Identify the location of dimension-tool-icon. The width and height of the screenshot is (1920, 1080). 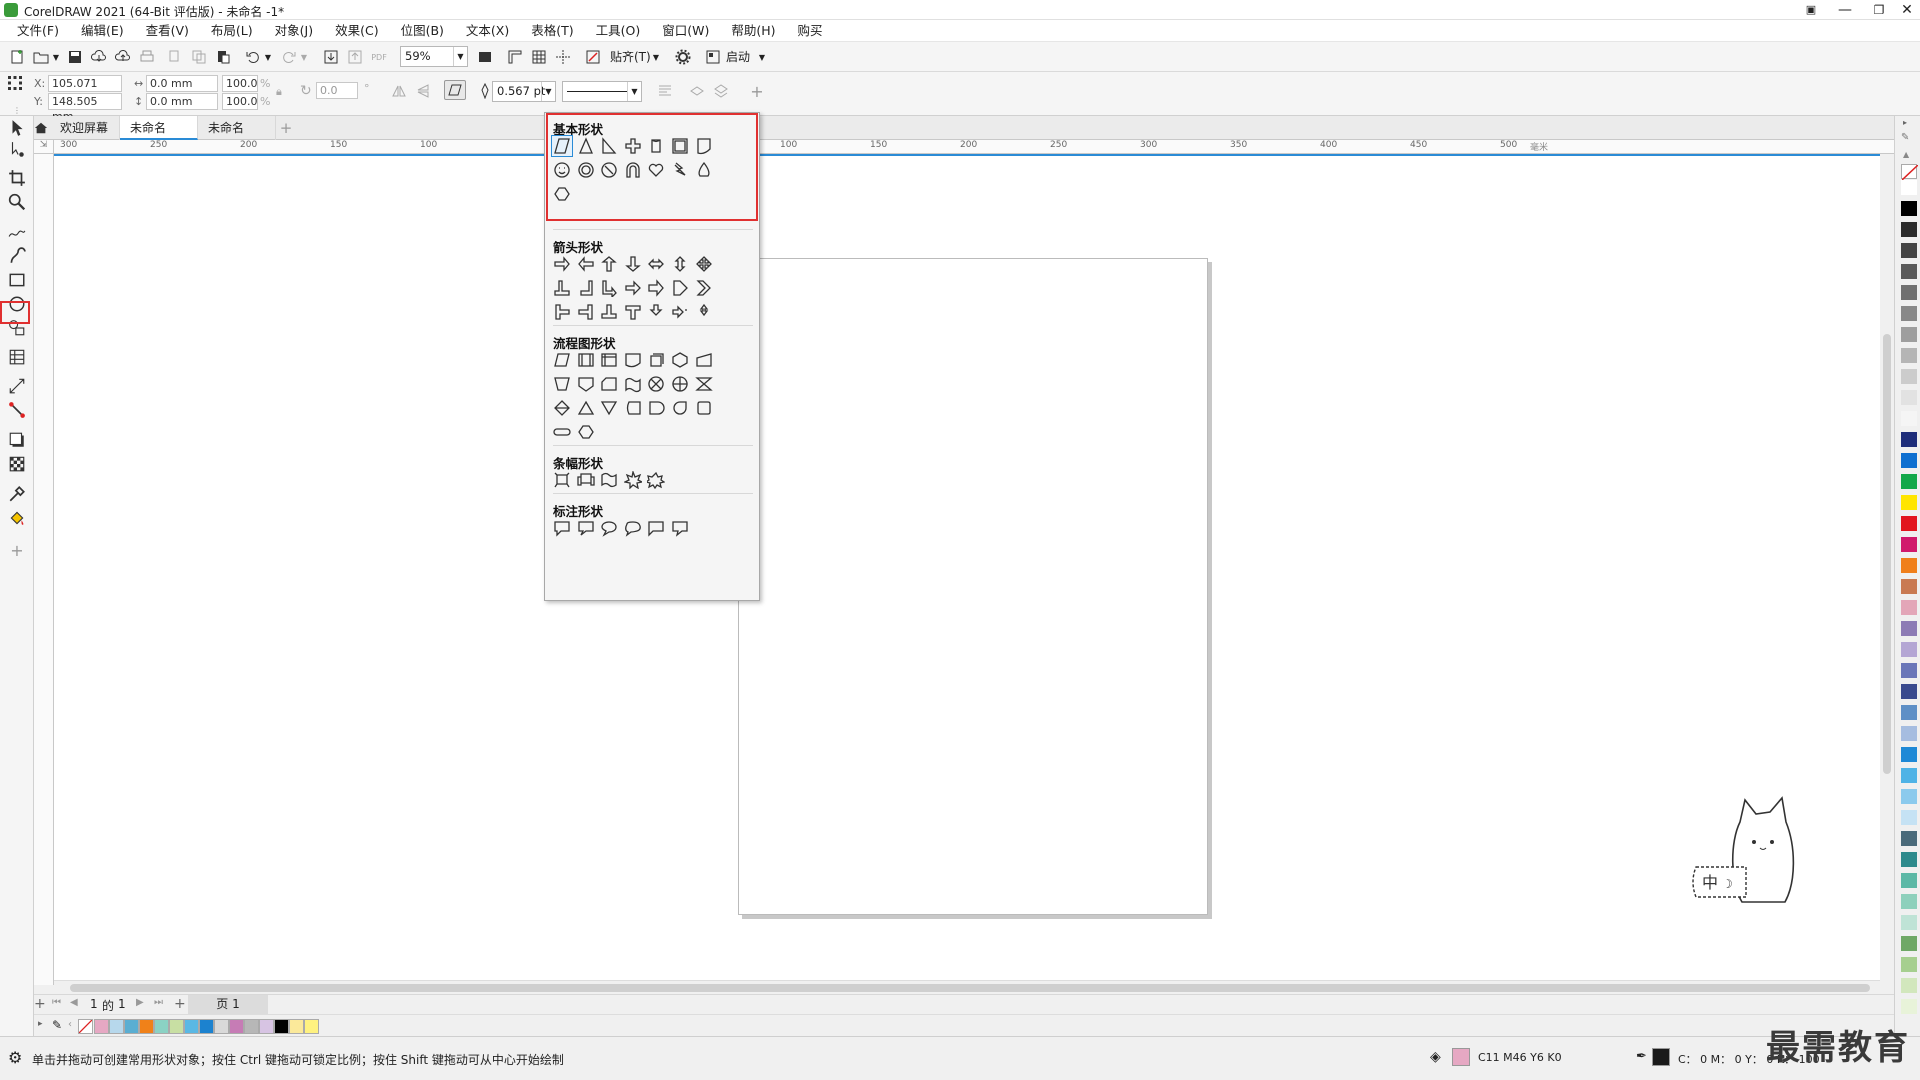
(17, 386).